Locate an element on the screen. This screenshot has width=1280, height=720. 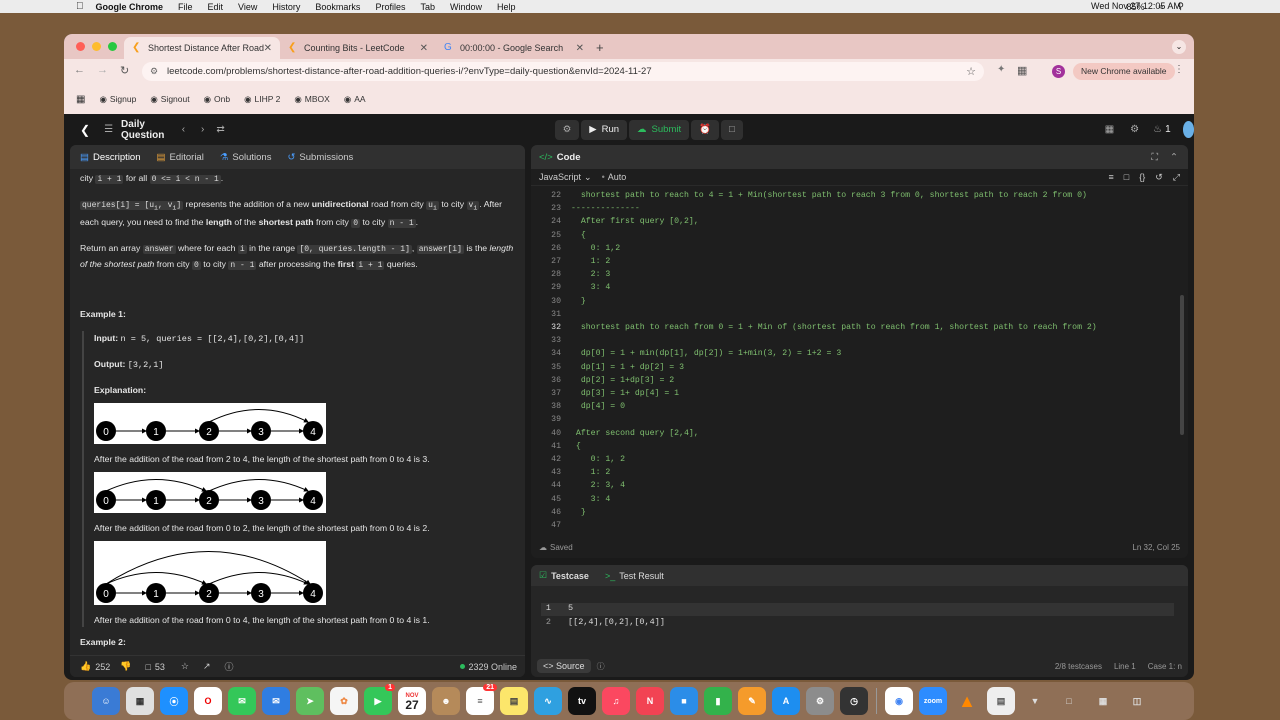
tab-testcase: Testcase is located at coordinates (570, 576).